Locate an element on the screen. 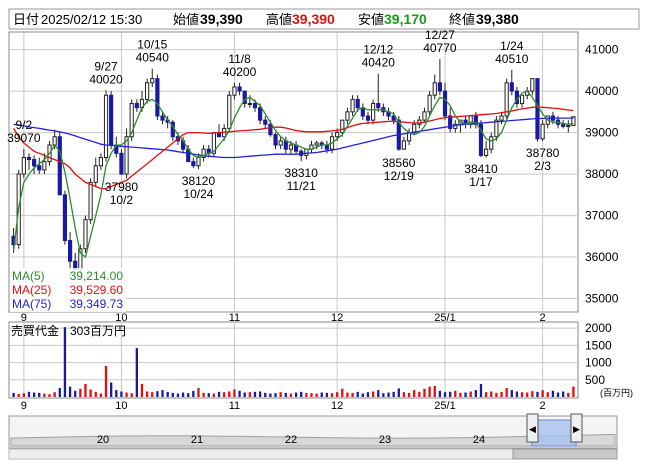  navigator-selection is located at coordinates (554, 433).